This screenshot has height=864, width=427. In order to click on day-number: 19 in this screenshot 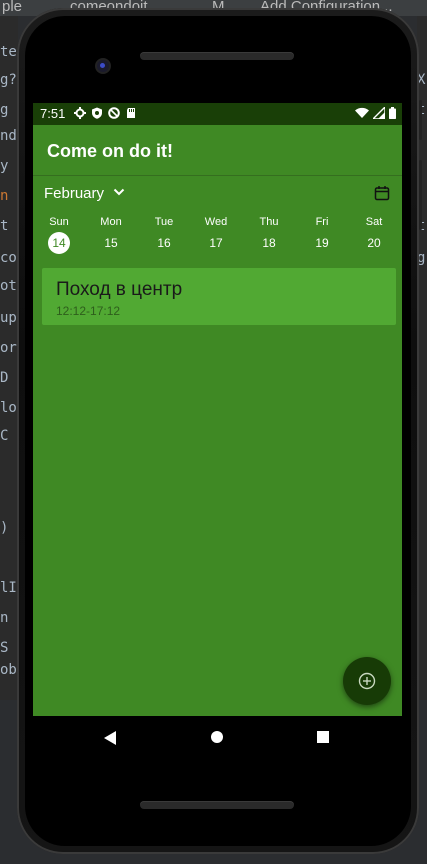, I will do `click(322, 243)`.